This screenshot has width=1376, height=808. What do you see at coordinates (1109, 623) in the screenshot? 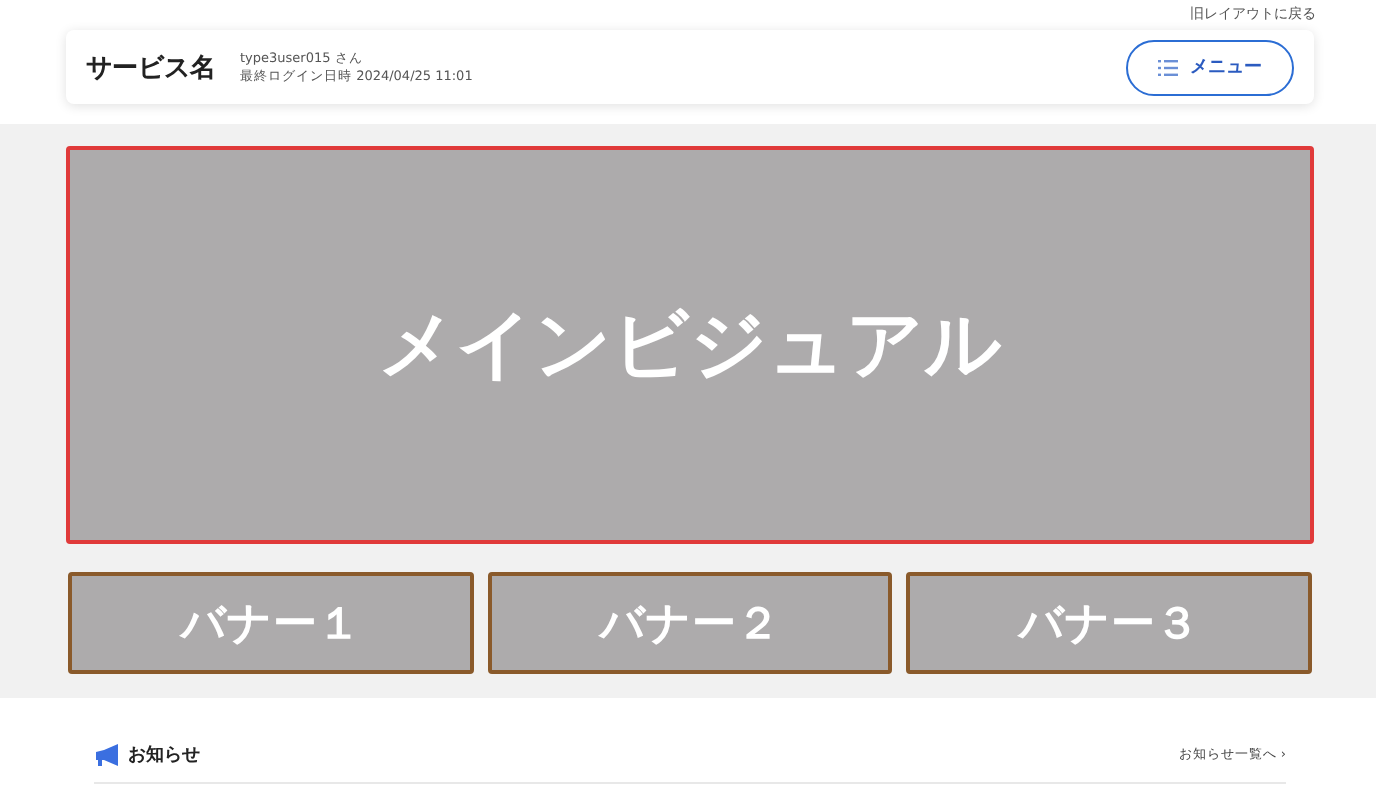
I see `banner-placeholder: バナー３` at bounding box center [1109, 623].